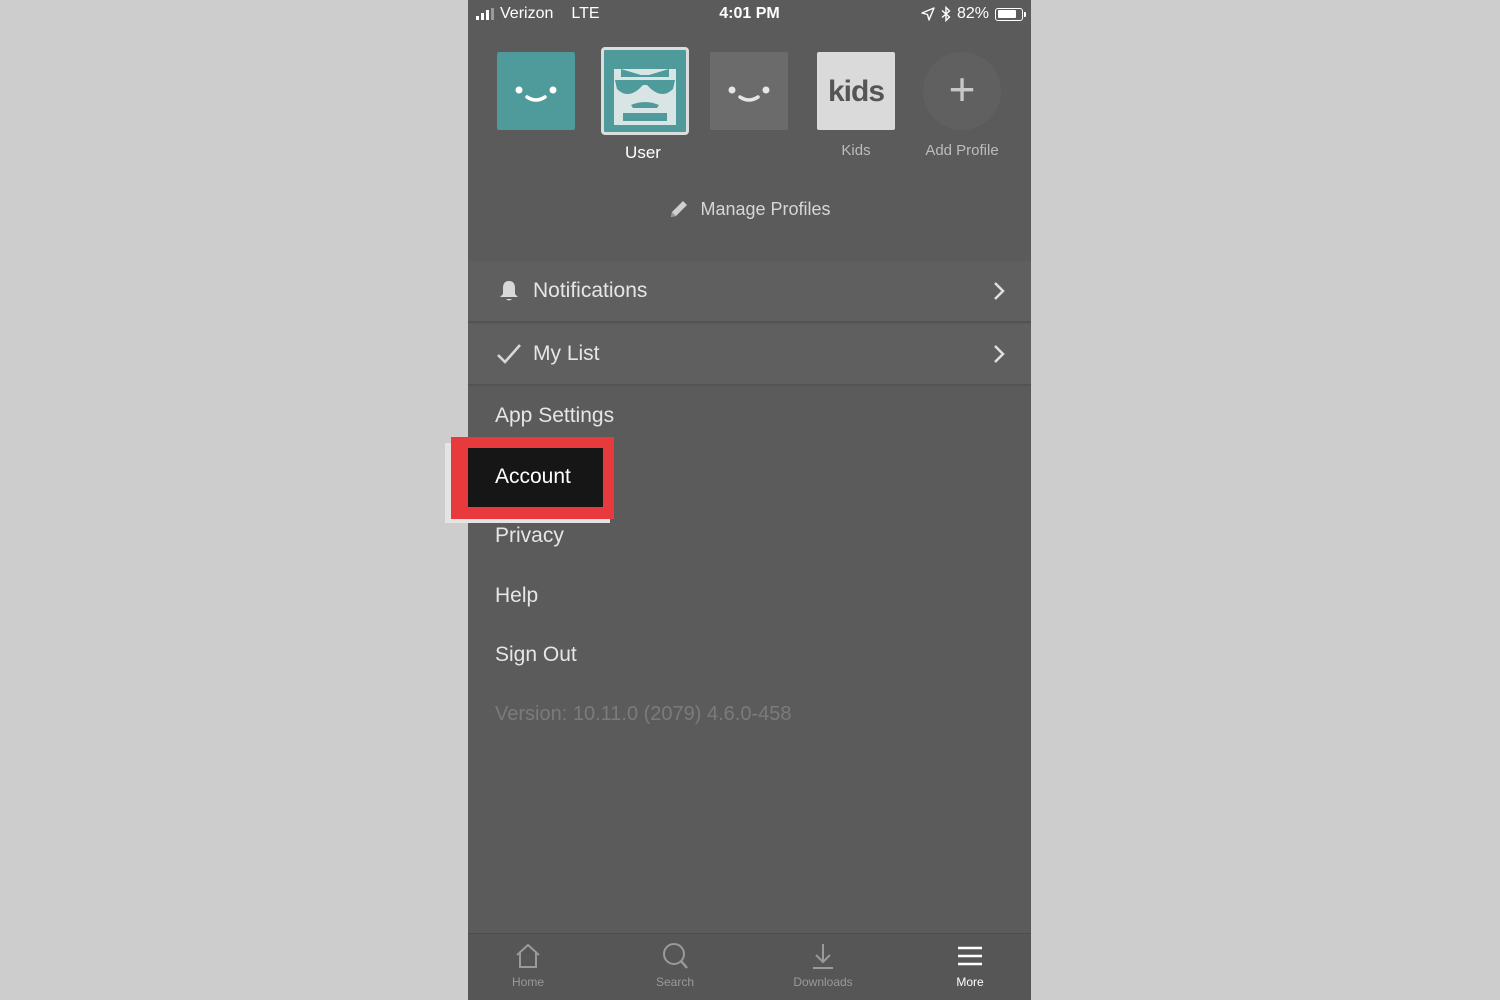  I want to click on plus-icon: +, so click(962, 91).